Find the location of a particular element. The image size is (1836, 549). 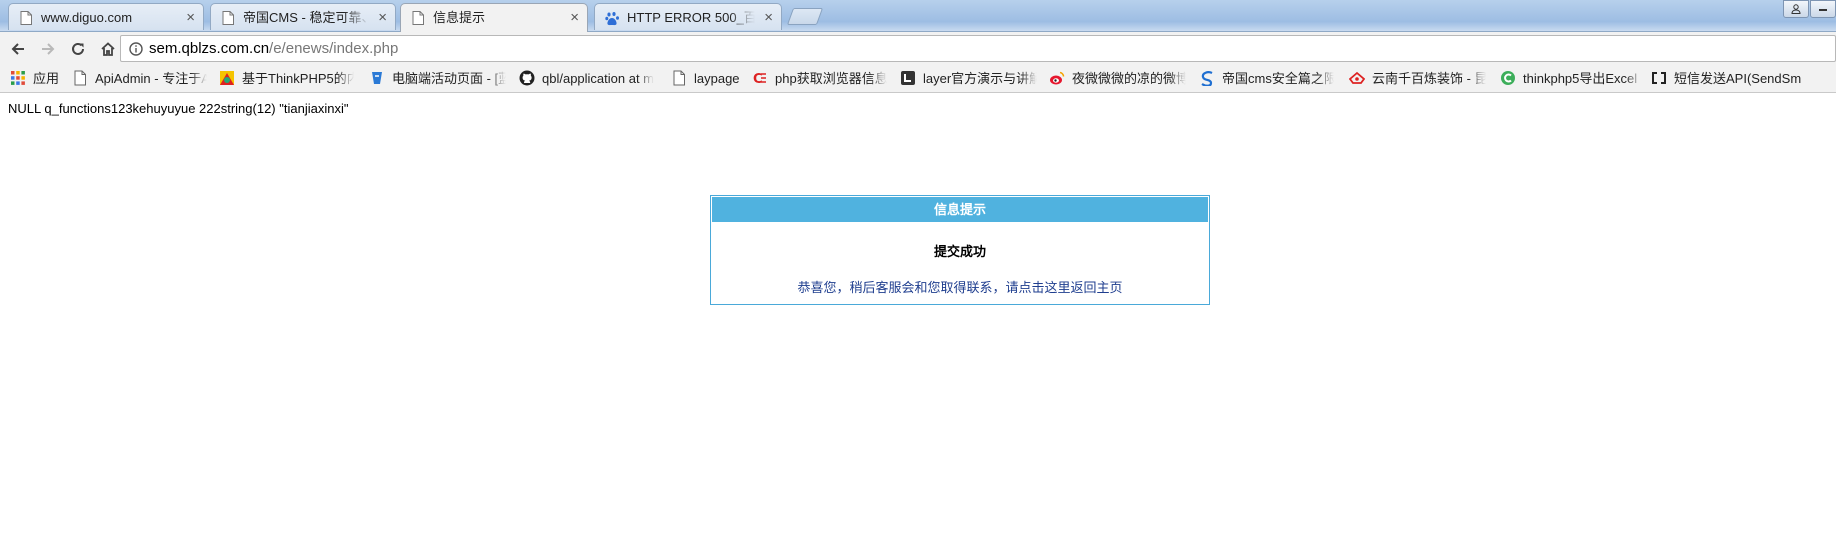

bookmark-label: qbl/application at m is located at coordinates (598, 78).